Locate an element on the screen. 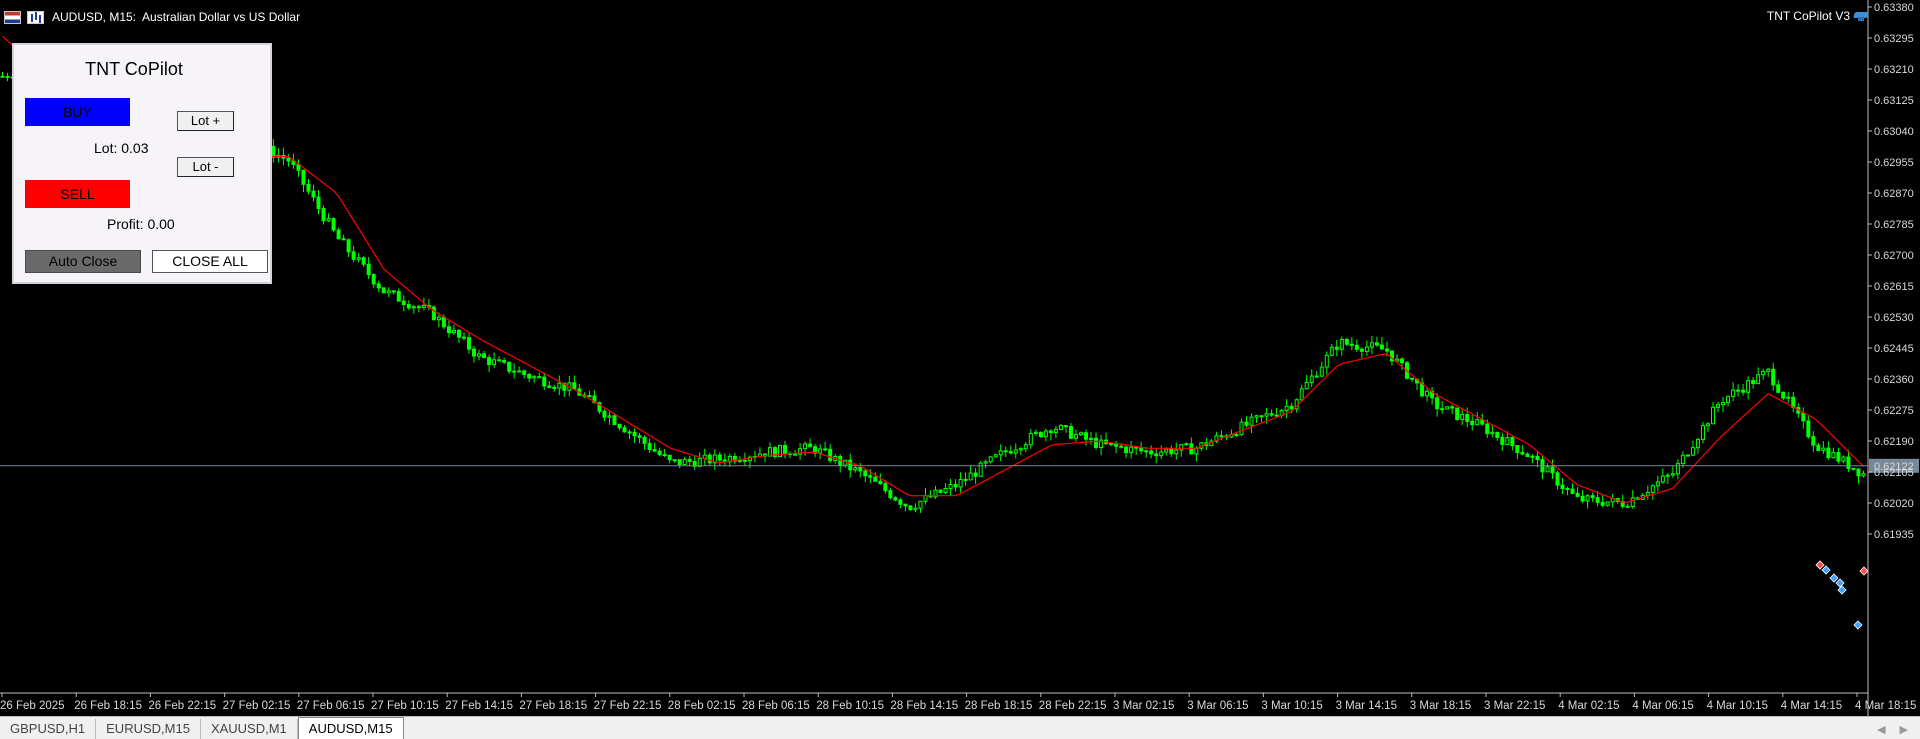 This screenshot has width=1920, height=739. time-tick-label: 27 Feb 06:15 is located at coordinates (331, 706).